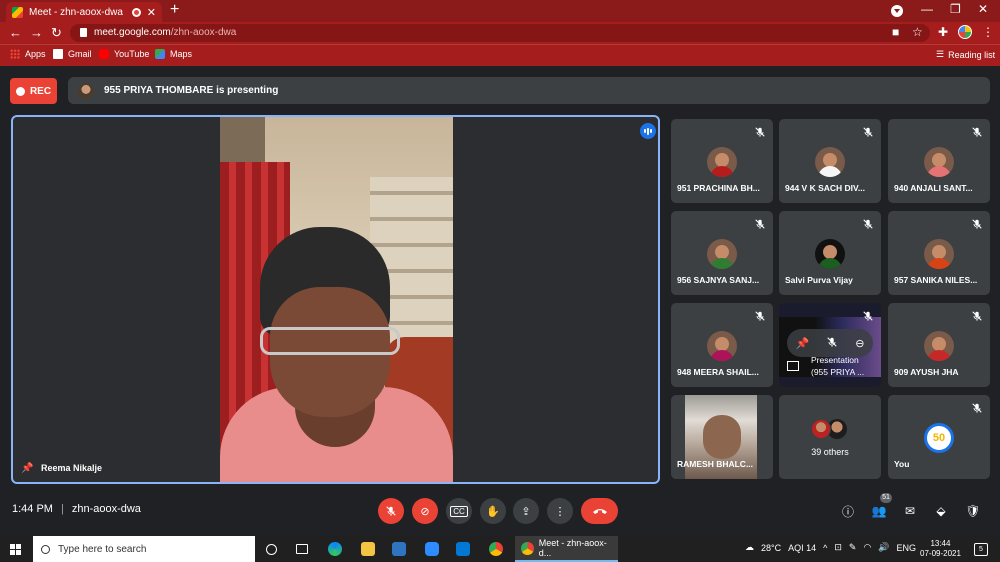 The width and height of the screenshot is (1000, 562). Describe the element at coordinates (399, 549) in the screenshot. I see `store-icon` at that location.